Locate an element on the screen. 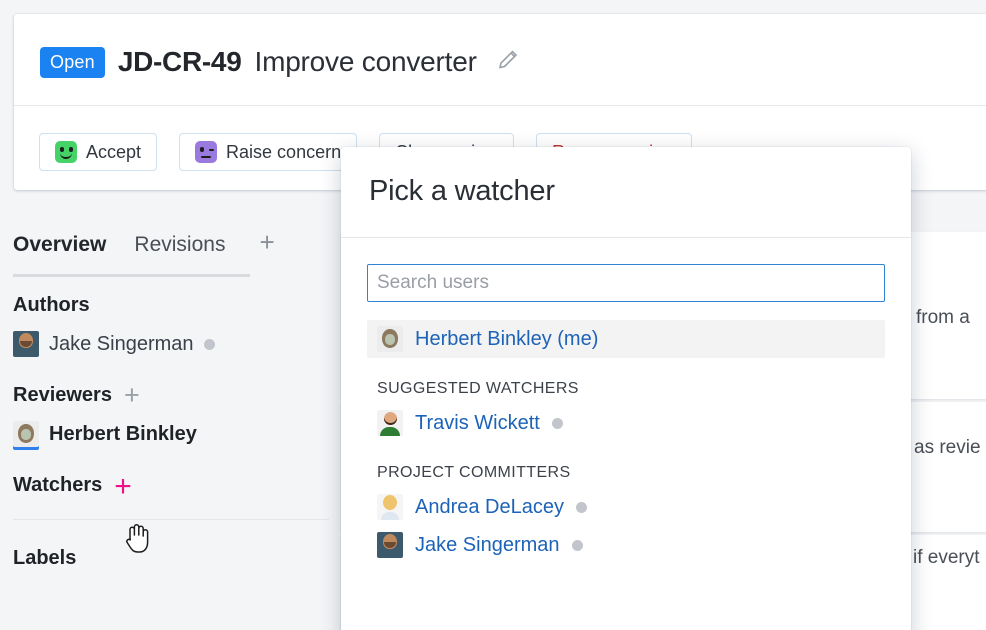 The width and height of the screenshot is (986, 630). watchers-label: Watchers is located at coordinates (58, 485).